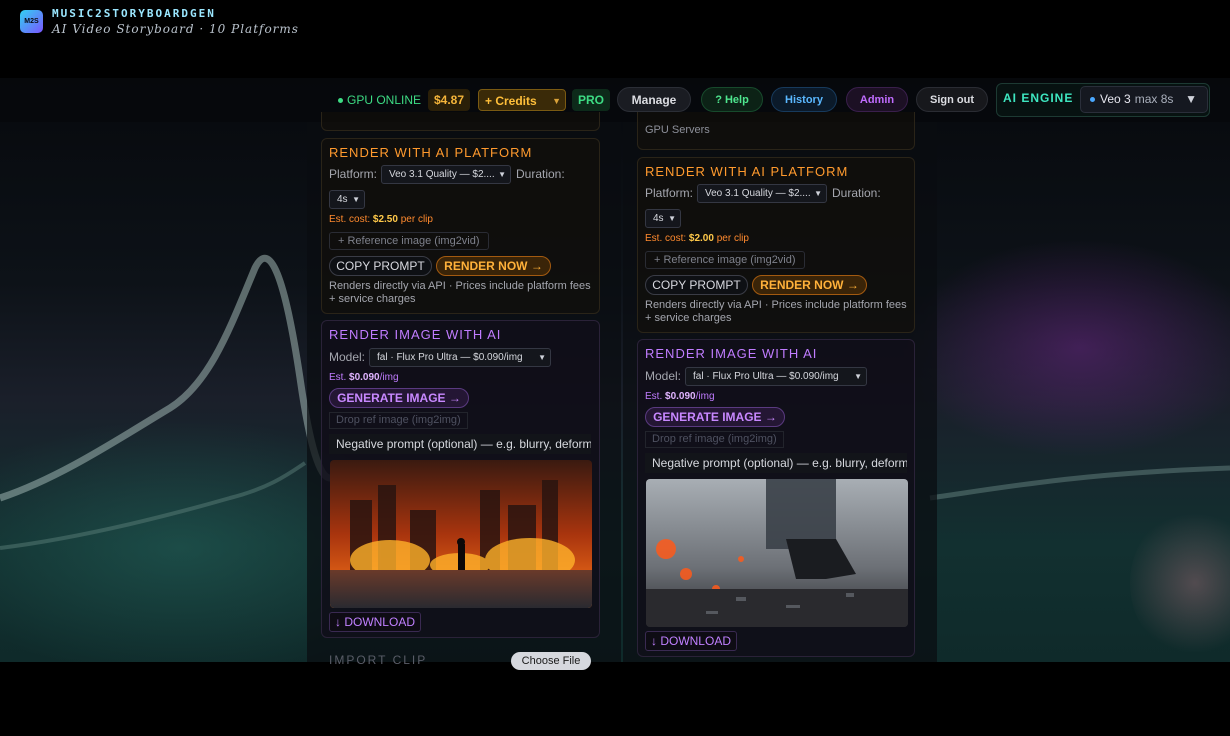 This screenshot has width=1230, height=736. I want to click on credits-select: + Credits ▼, so click(522, 100).